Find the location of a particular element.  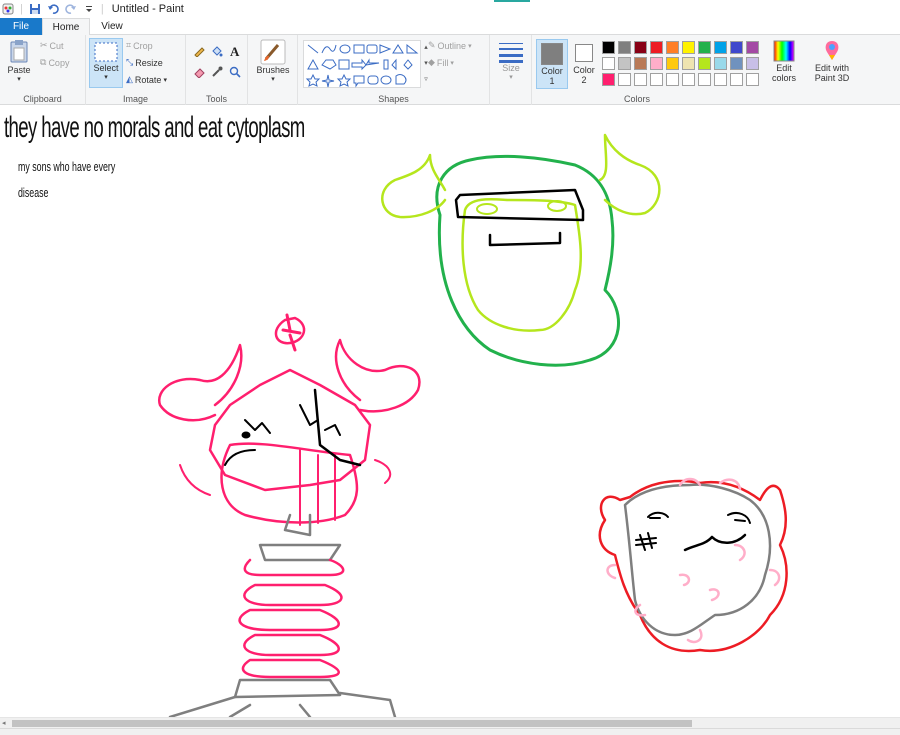

rotate-button: ◭ Rotate ▾ is located at coordinates (146, 79).